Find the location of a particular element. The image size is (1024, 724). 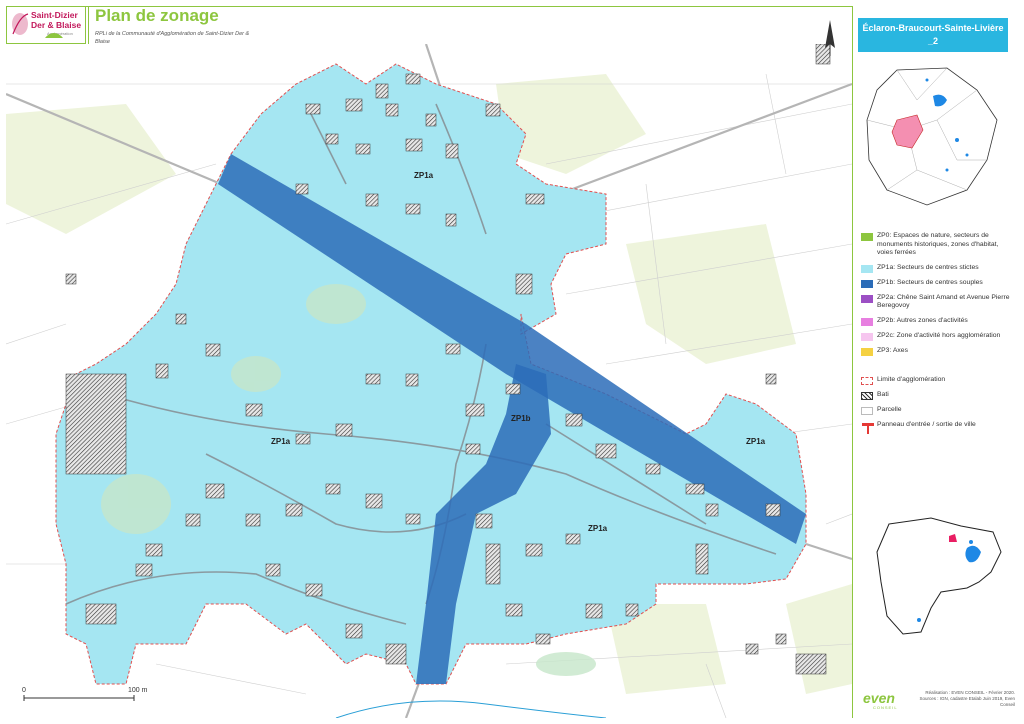

legend-item-zp1b: ZP1b: Secteurs de centres souples is located at coordinates (938, 283).